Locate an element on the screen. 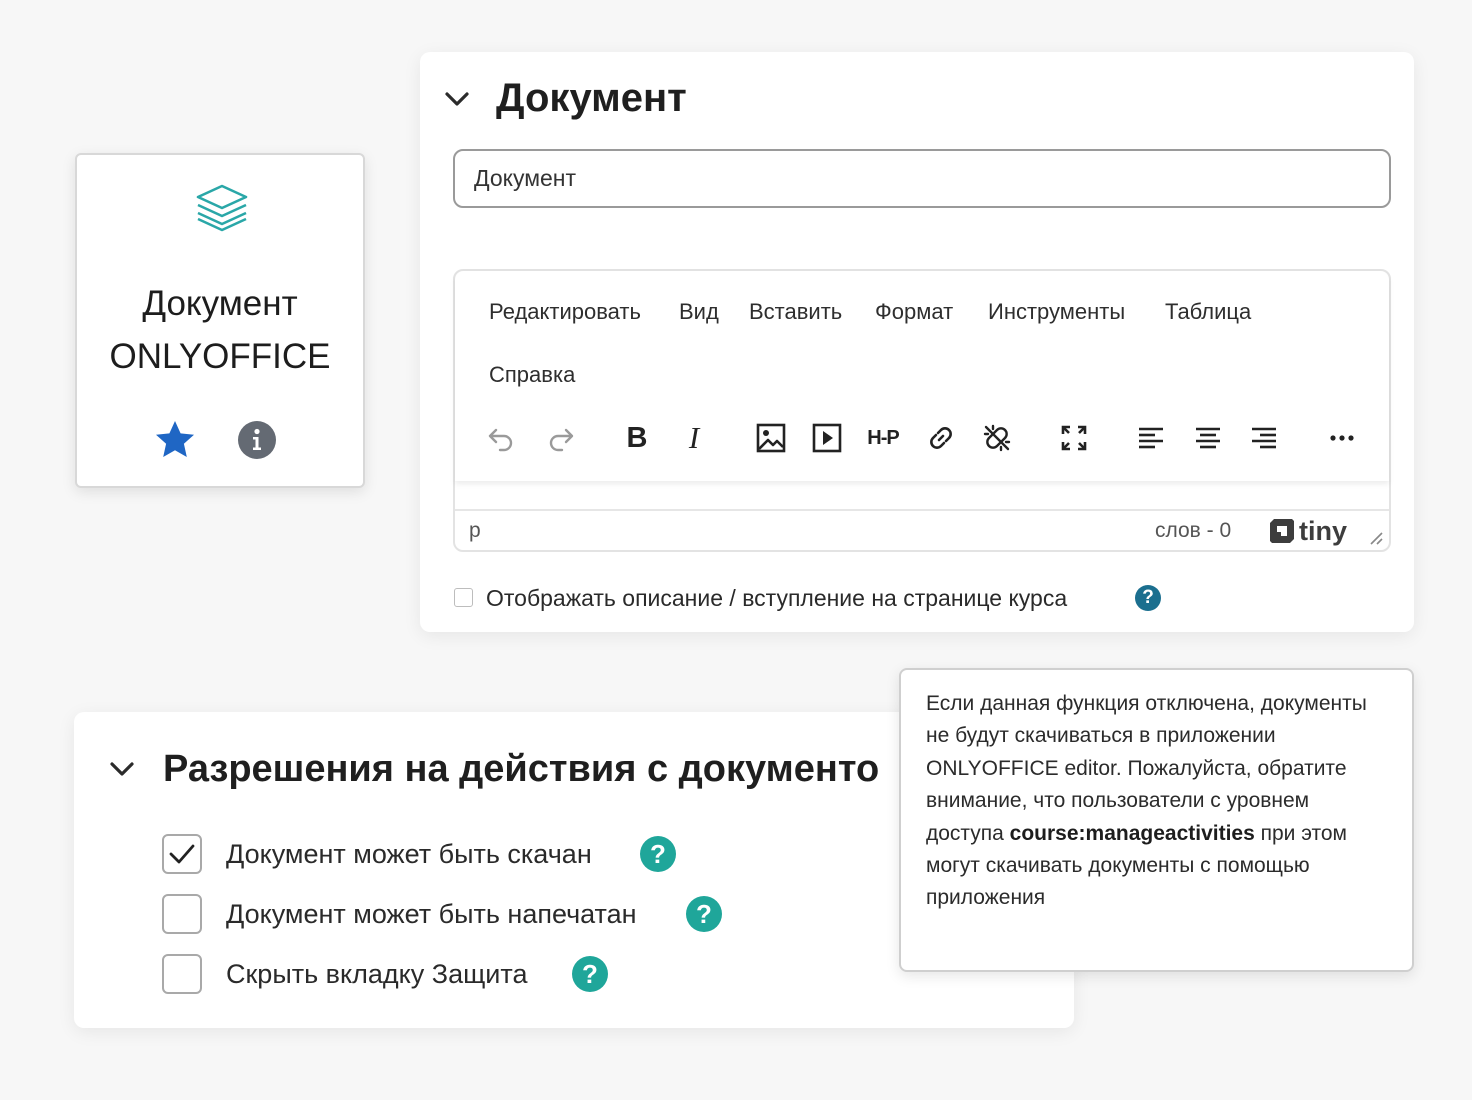  bold-icon: B is located at coordinates (637, 438).